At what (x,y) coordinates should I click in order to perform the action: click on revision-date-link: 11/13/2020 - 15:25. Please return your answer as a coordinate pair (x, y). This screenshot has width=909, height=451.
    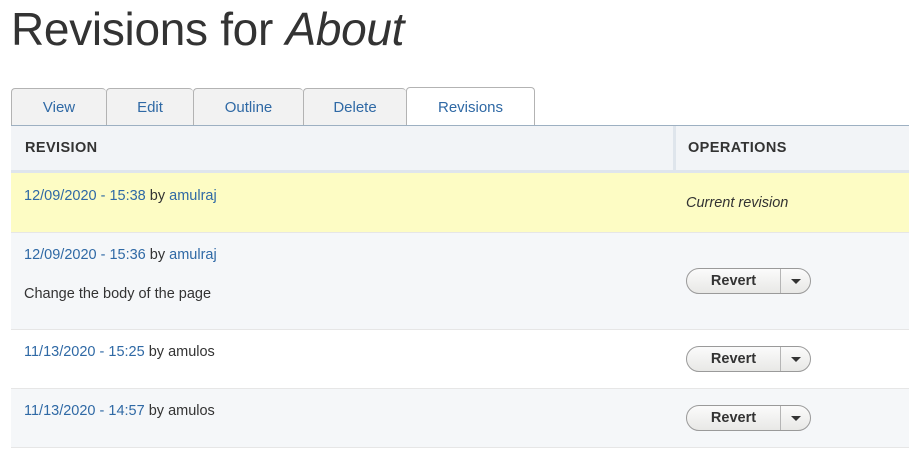
    Looking at the image, I should click on (84, 352).